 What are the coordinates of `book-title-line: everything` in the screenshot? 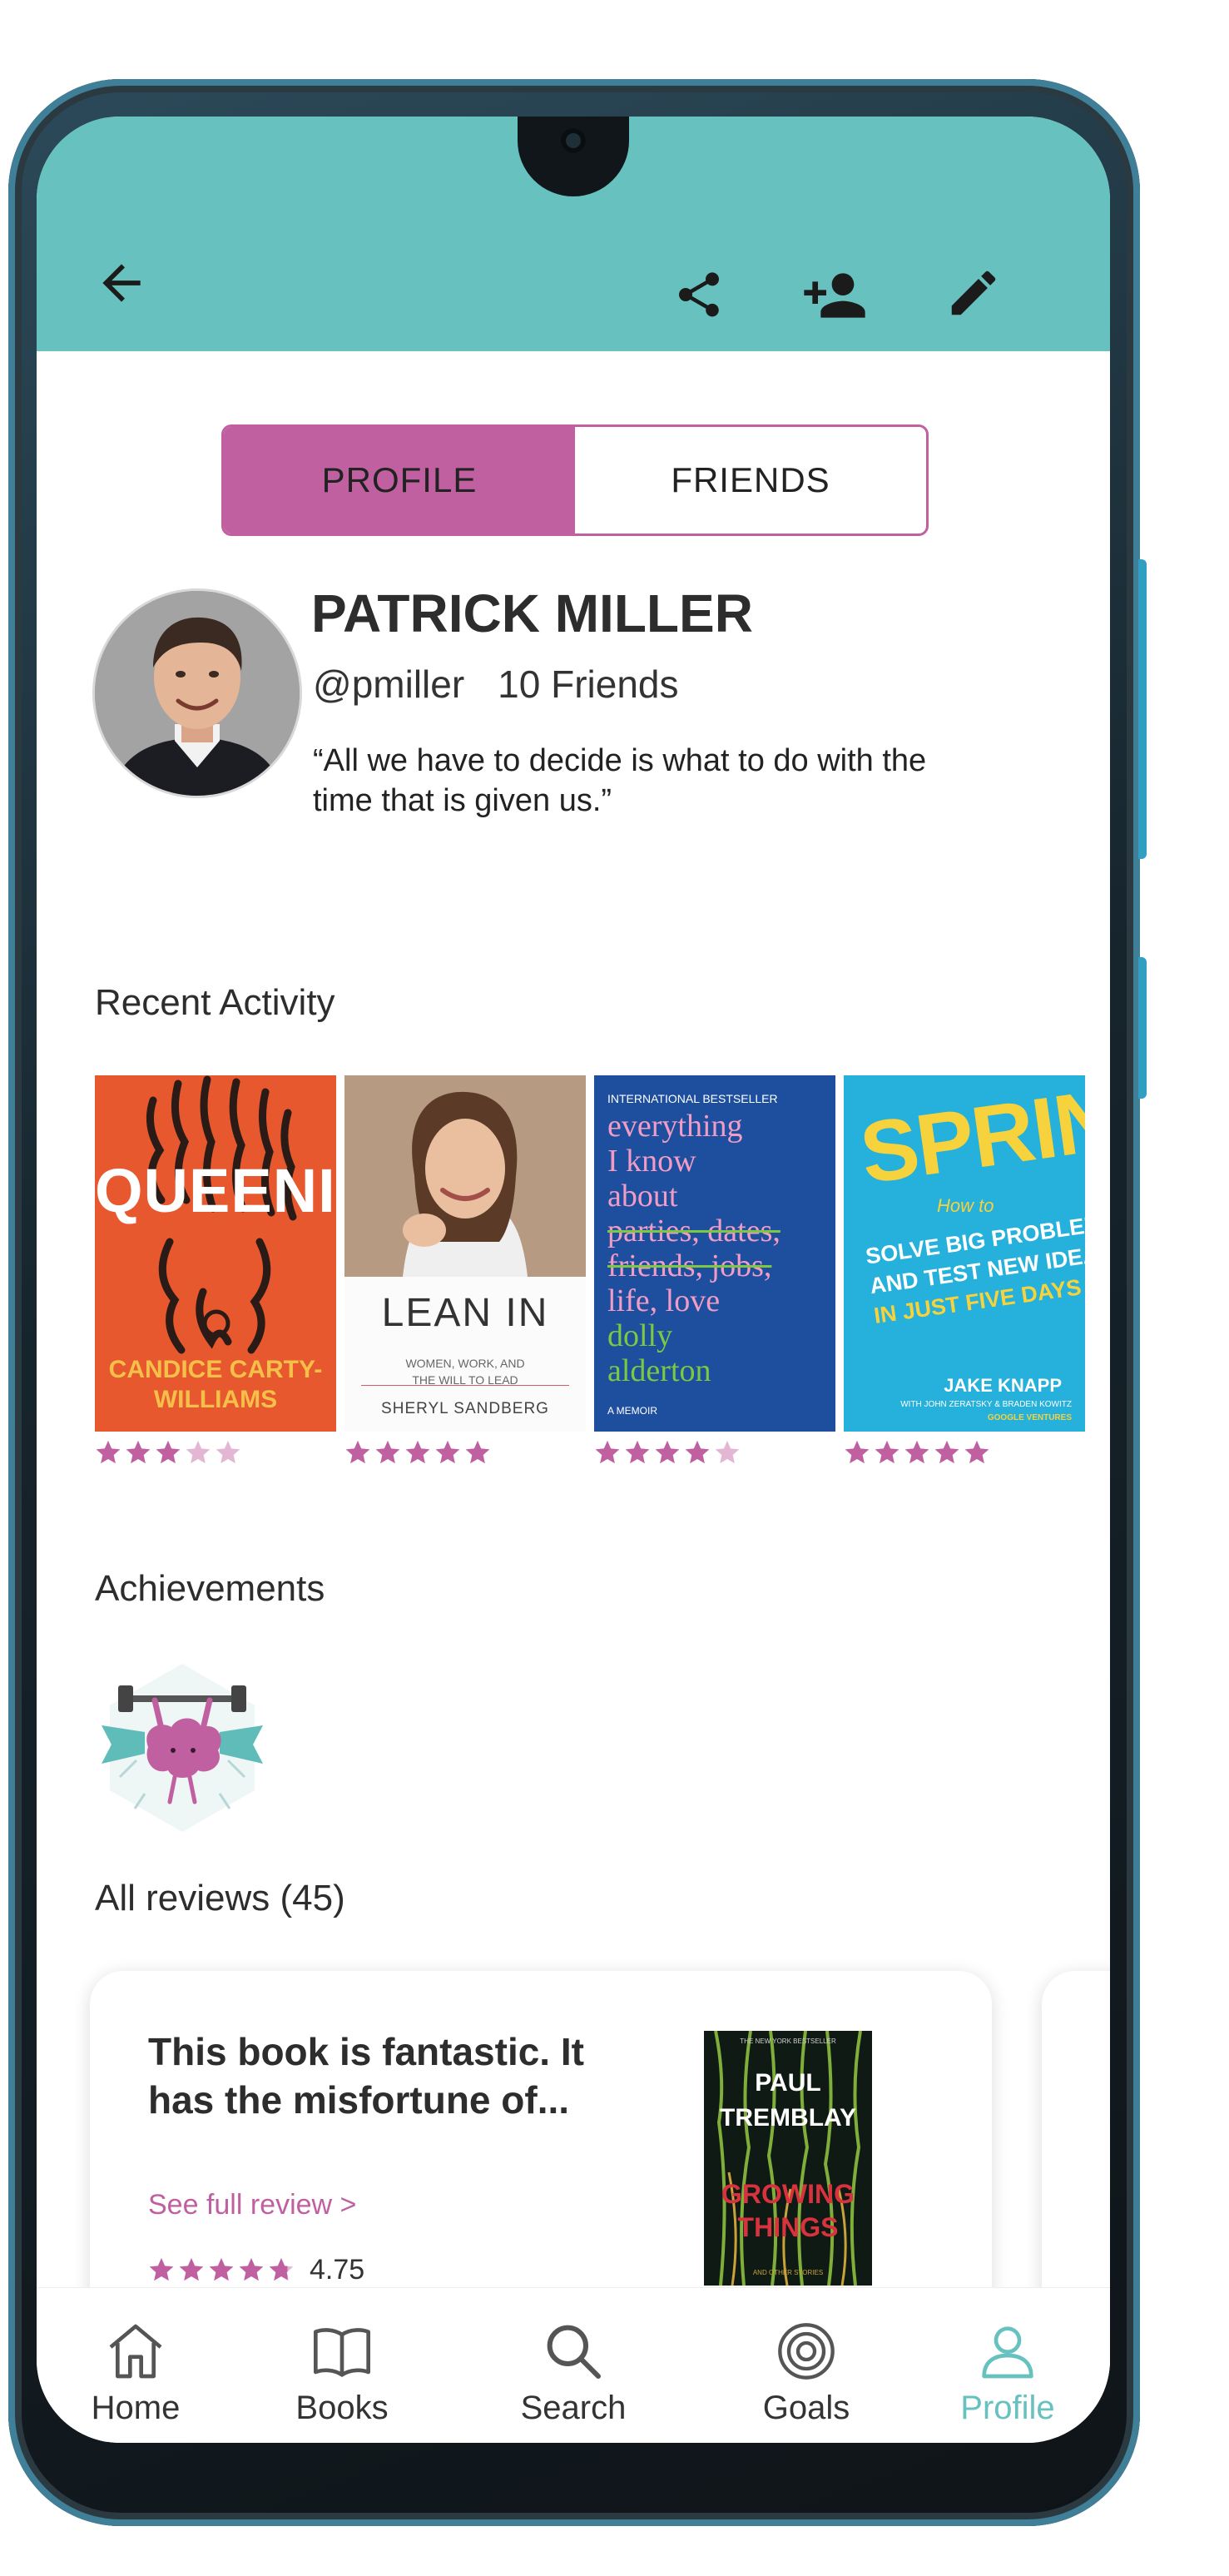 It's located at (675, 1126).